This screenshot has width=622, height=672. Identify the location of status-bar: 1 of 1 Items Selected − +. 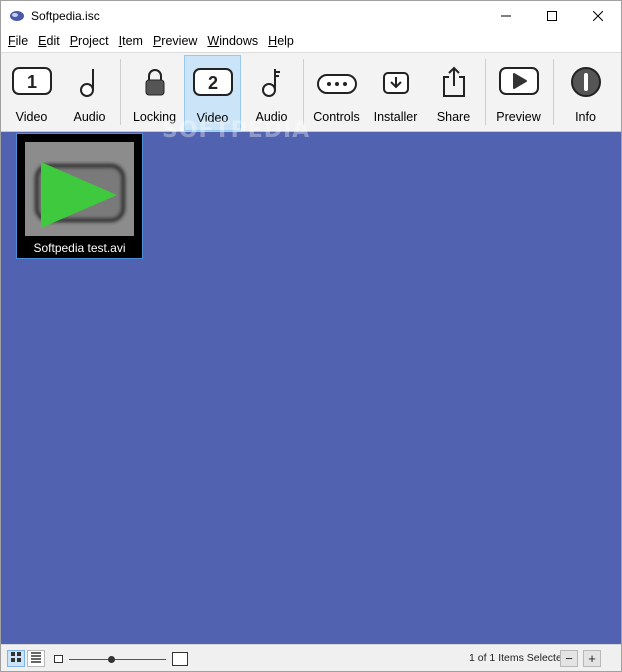
(311, 657).